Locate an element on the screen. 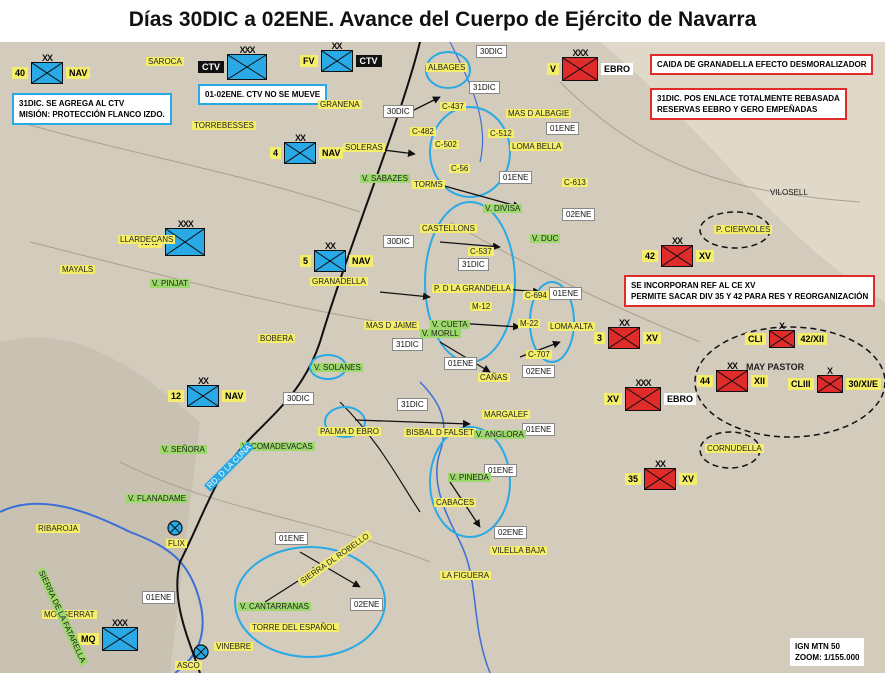 The height and width of the screenshot is (673, 885). place-label: SOLERAS is located at coordinates (364, 147).